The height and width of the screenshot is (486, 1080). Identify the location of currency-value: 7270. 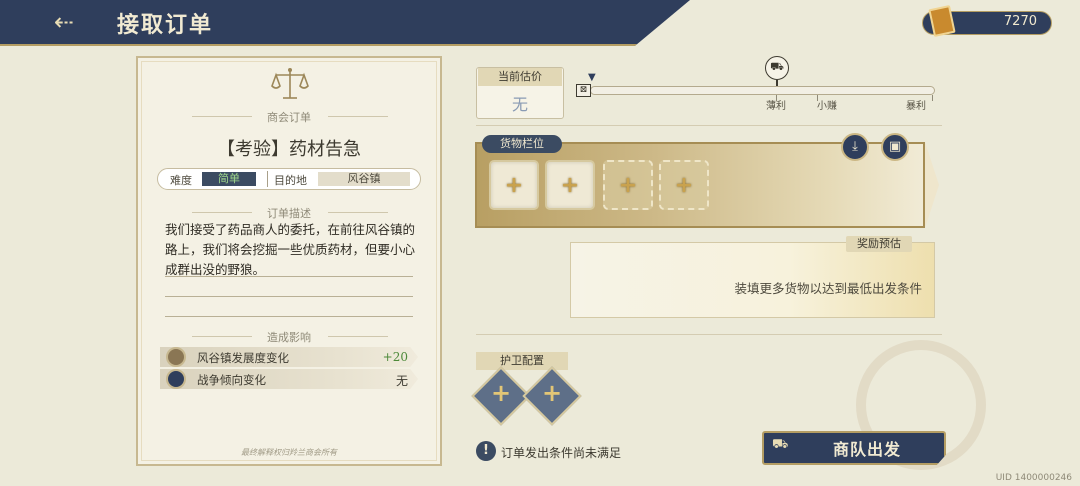
(1020, 21).